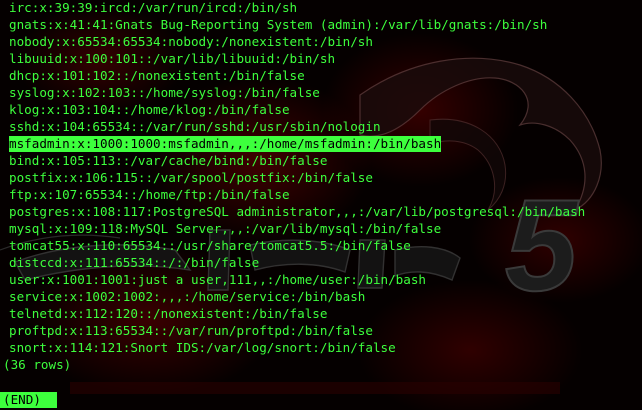 Image resolution: width=642 pixels, height=410 pixels. Describe the element at coordinates (157, 75) in the screenshot. I see `passwd-line: dhcp:x:101:102::/nonexistent:/bin/false` at that location.